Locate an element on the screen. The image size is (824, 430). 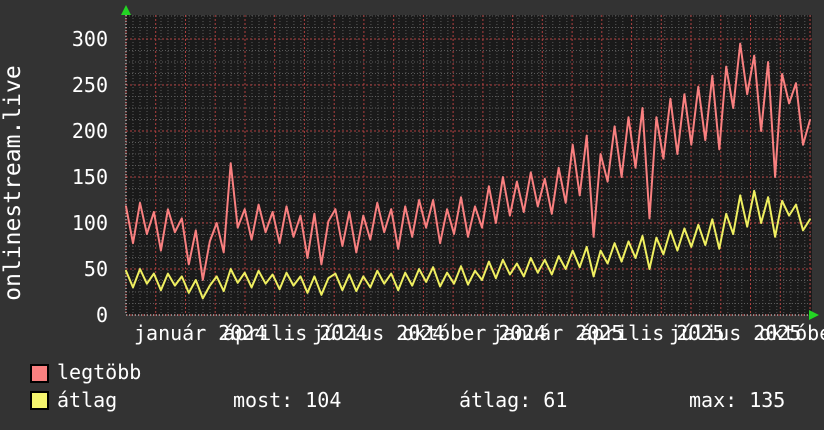
x-axis-tick-label: október 2025 is located at coordinates (791, 333).